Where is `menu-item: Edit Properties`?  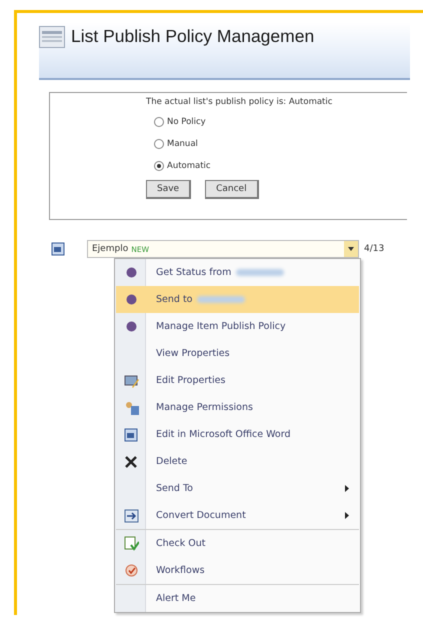
menu-item: Edit Properties is located at coordinates (237, 380).